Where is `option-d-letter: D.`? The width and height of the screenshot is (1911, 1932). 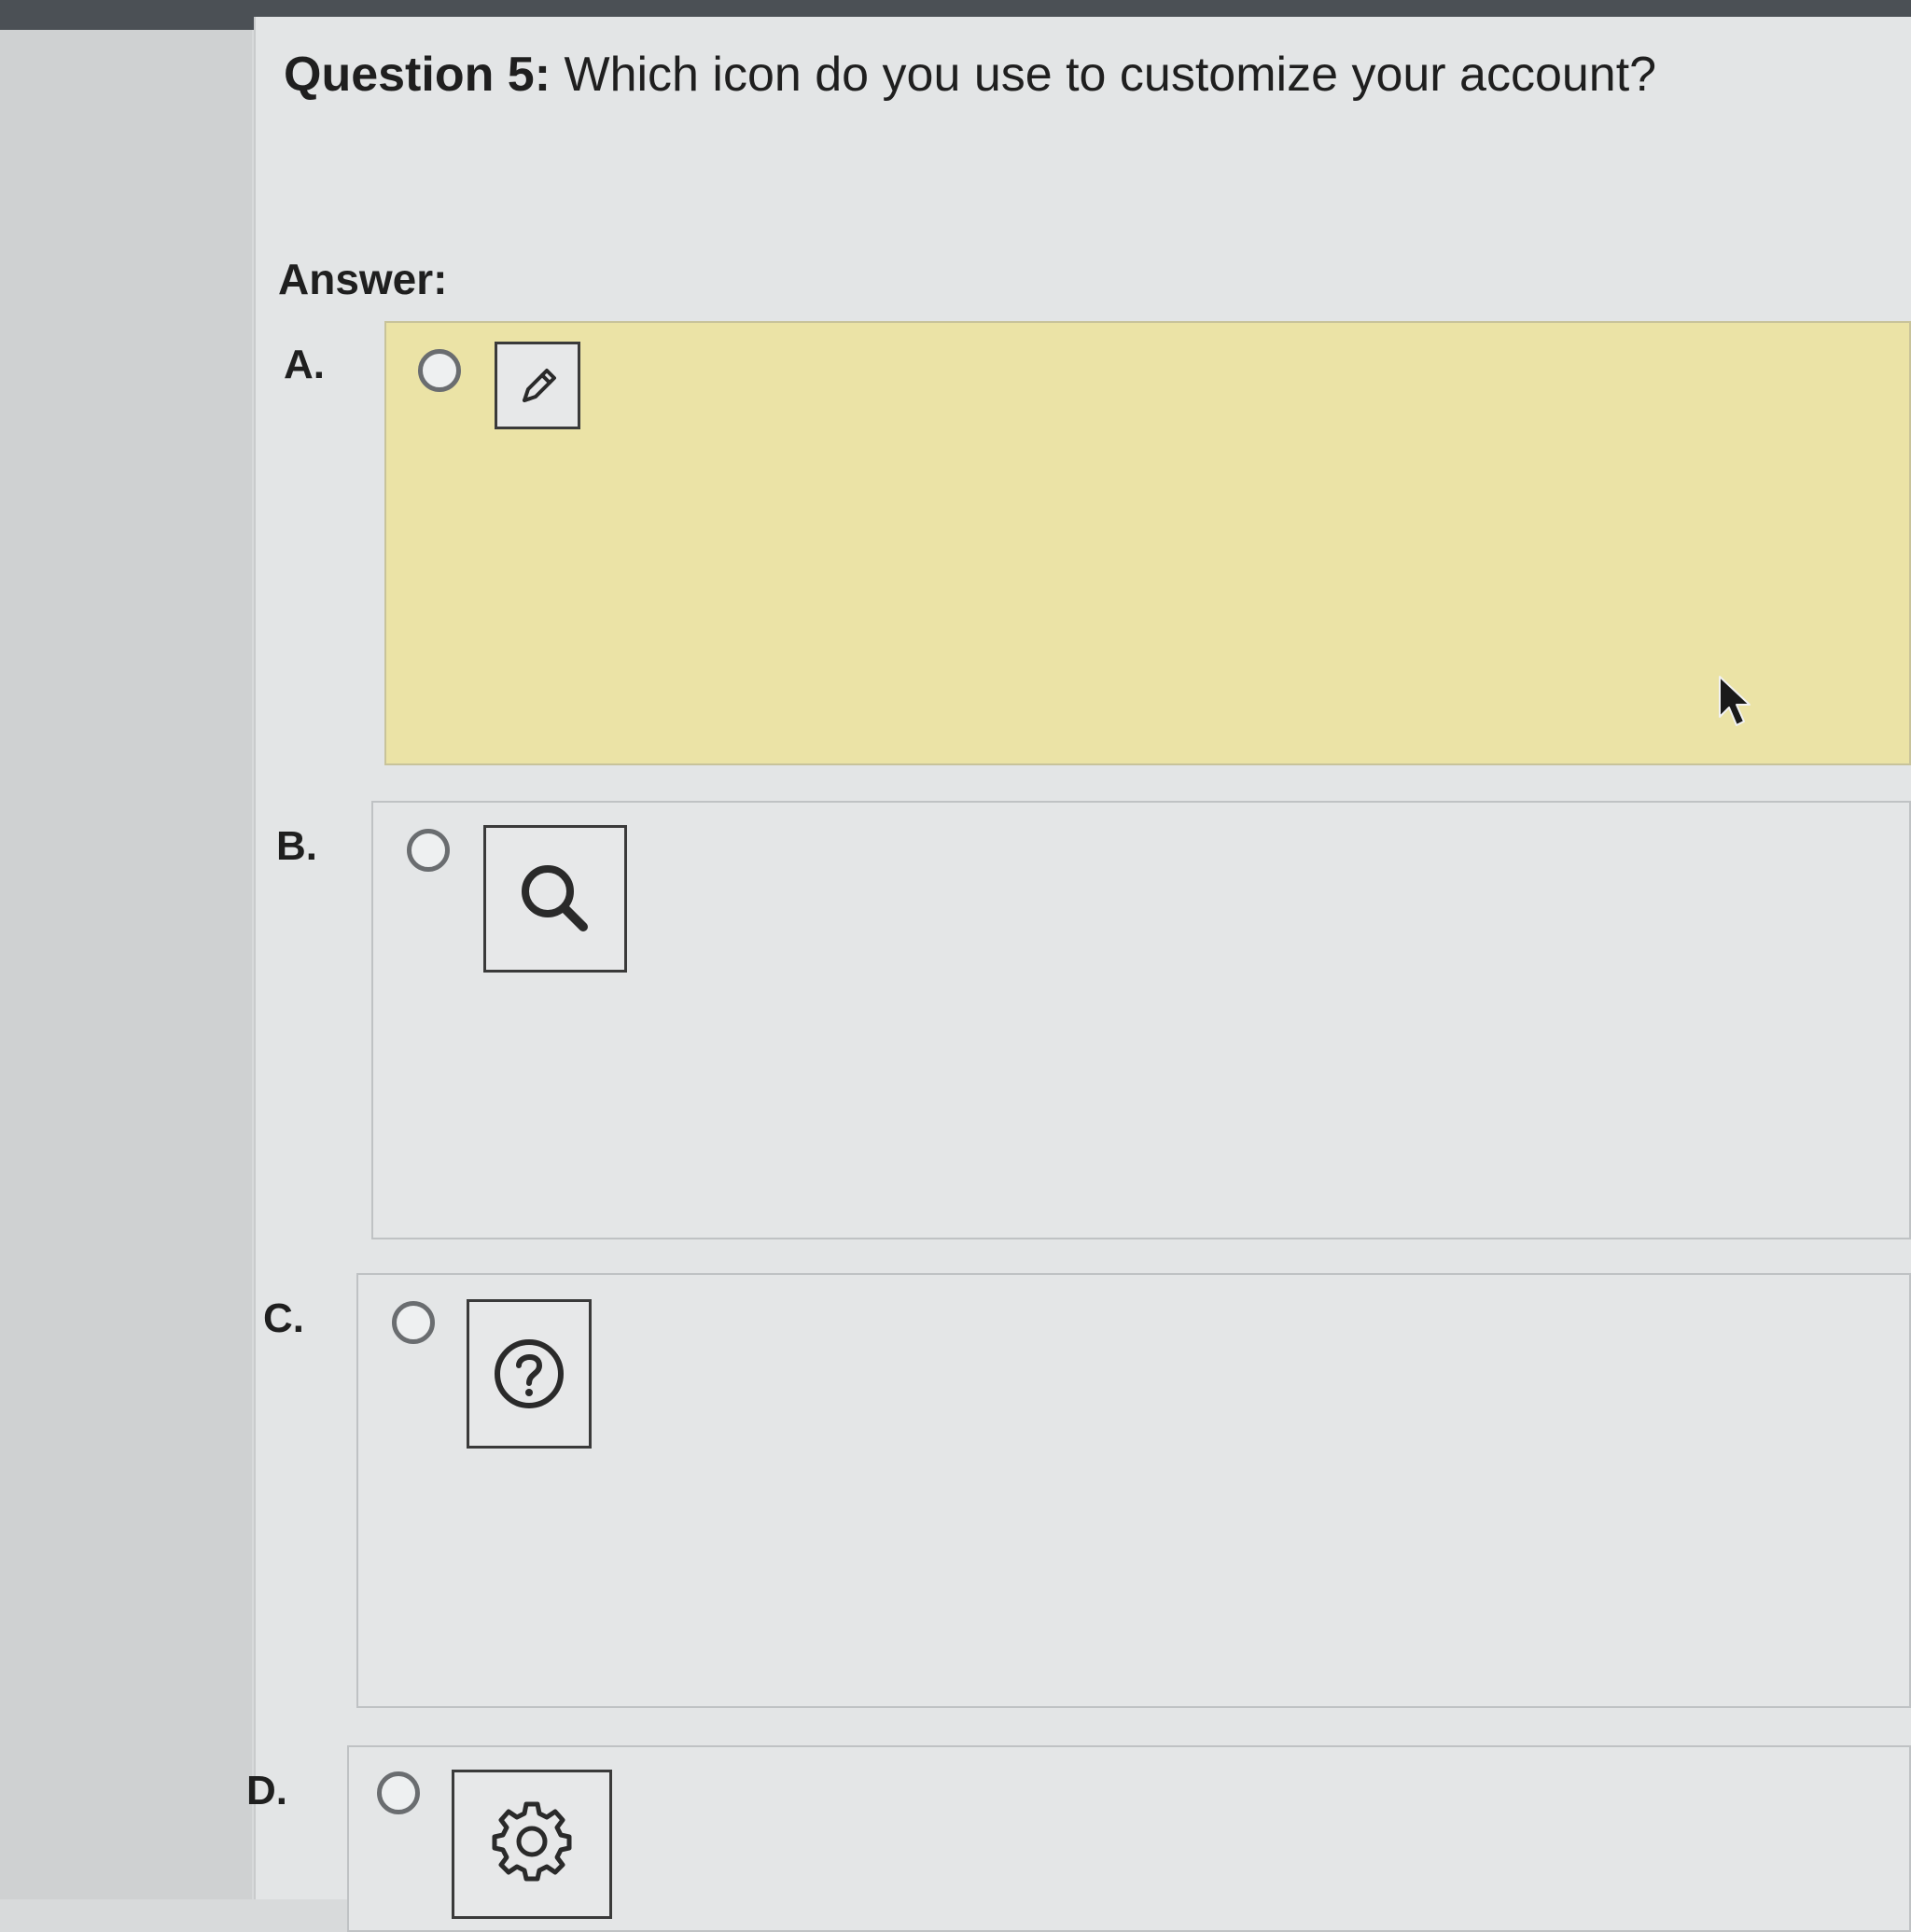
option-d-letter: D. is located at coordinates (267, 1790).